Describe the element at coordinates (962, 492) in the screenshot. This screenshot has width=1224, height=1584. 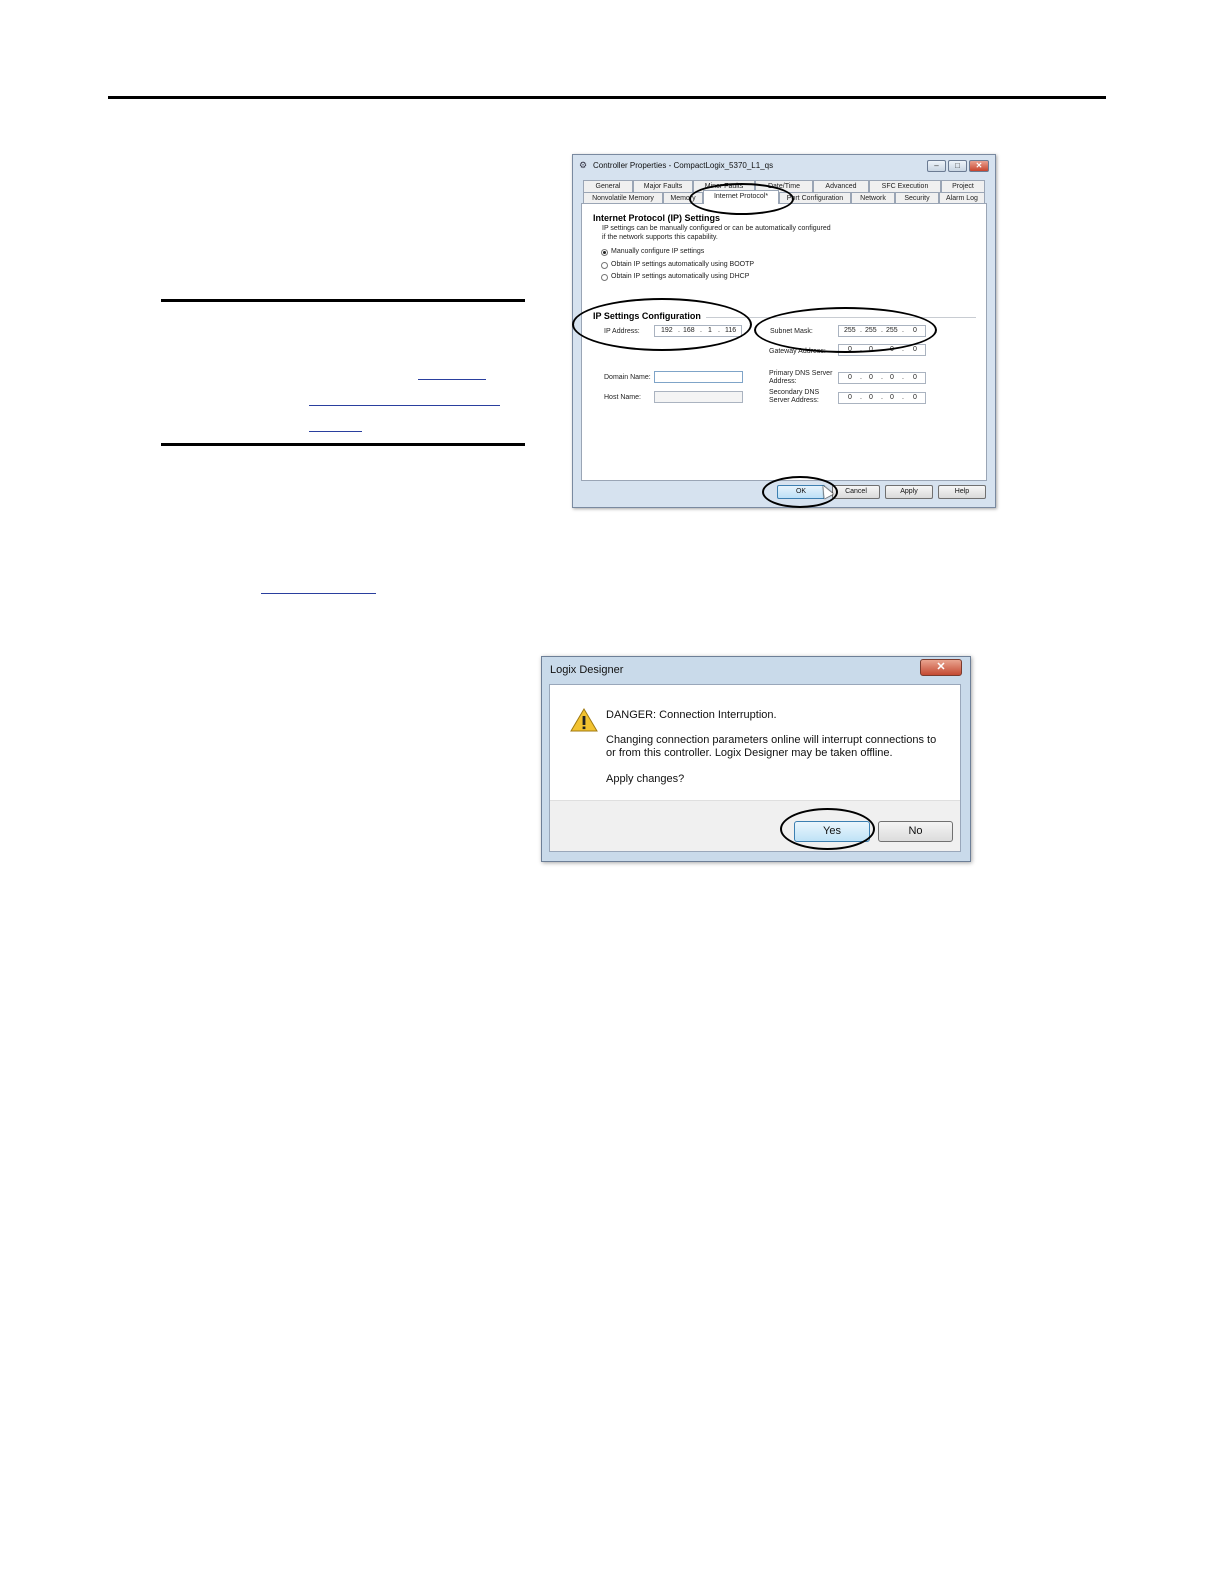
I see `help-button: Help` at that location.